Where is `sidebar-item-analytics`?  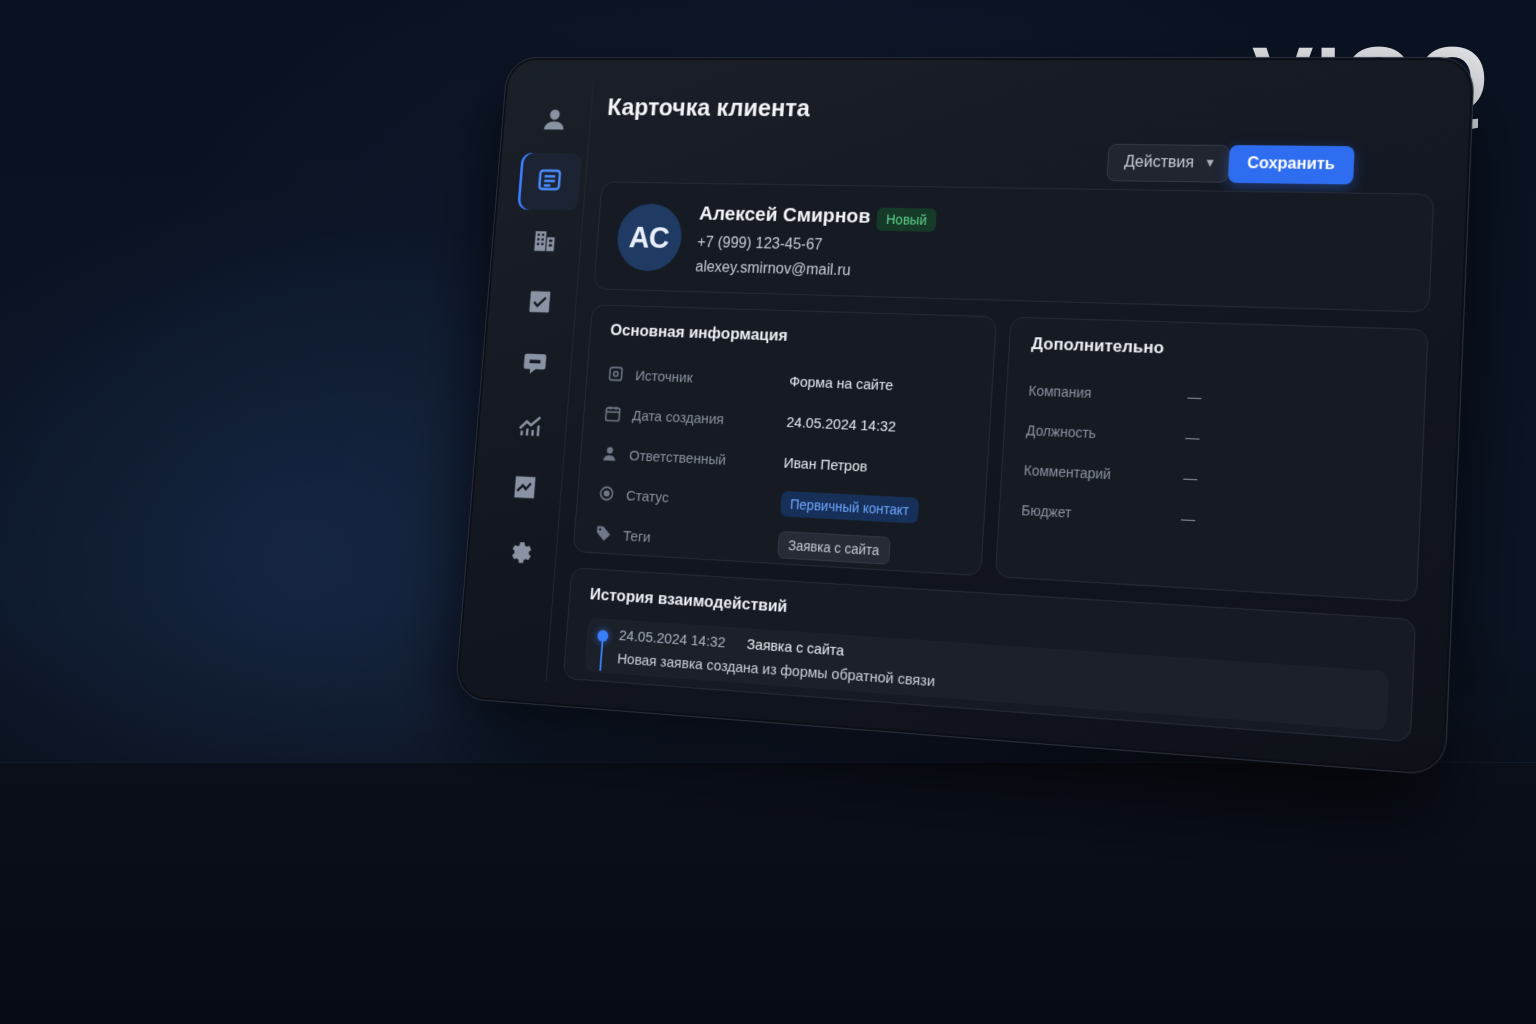 sidebar-item-analytics is located at coordinates (525, 489).